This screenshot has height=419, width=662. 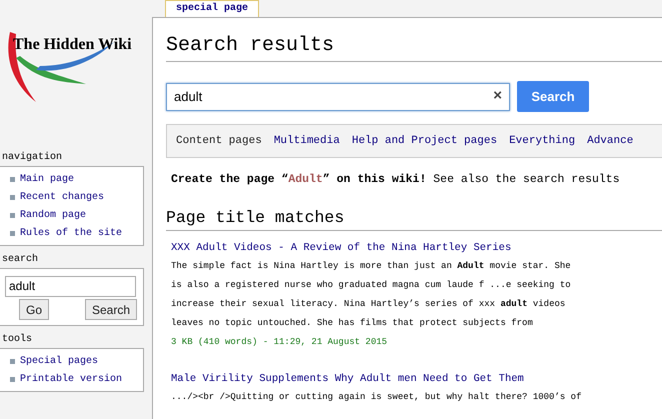 I want to click on create-page-notice: Create the page “Adult” on this wiki! See also the search results, so click(x=396, y=180).